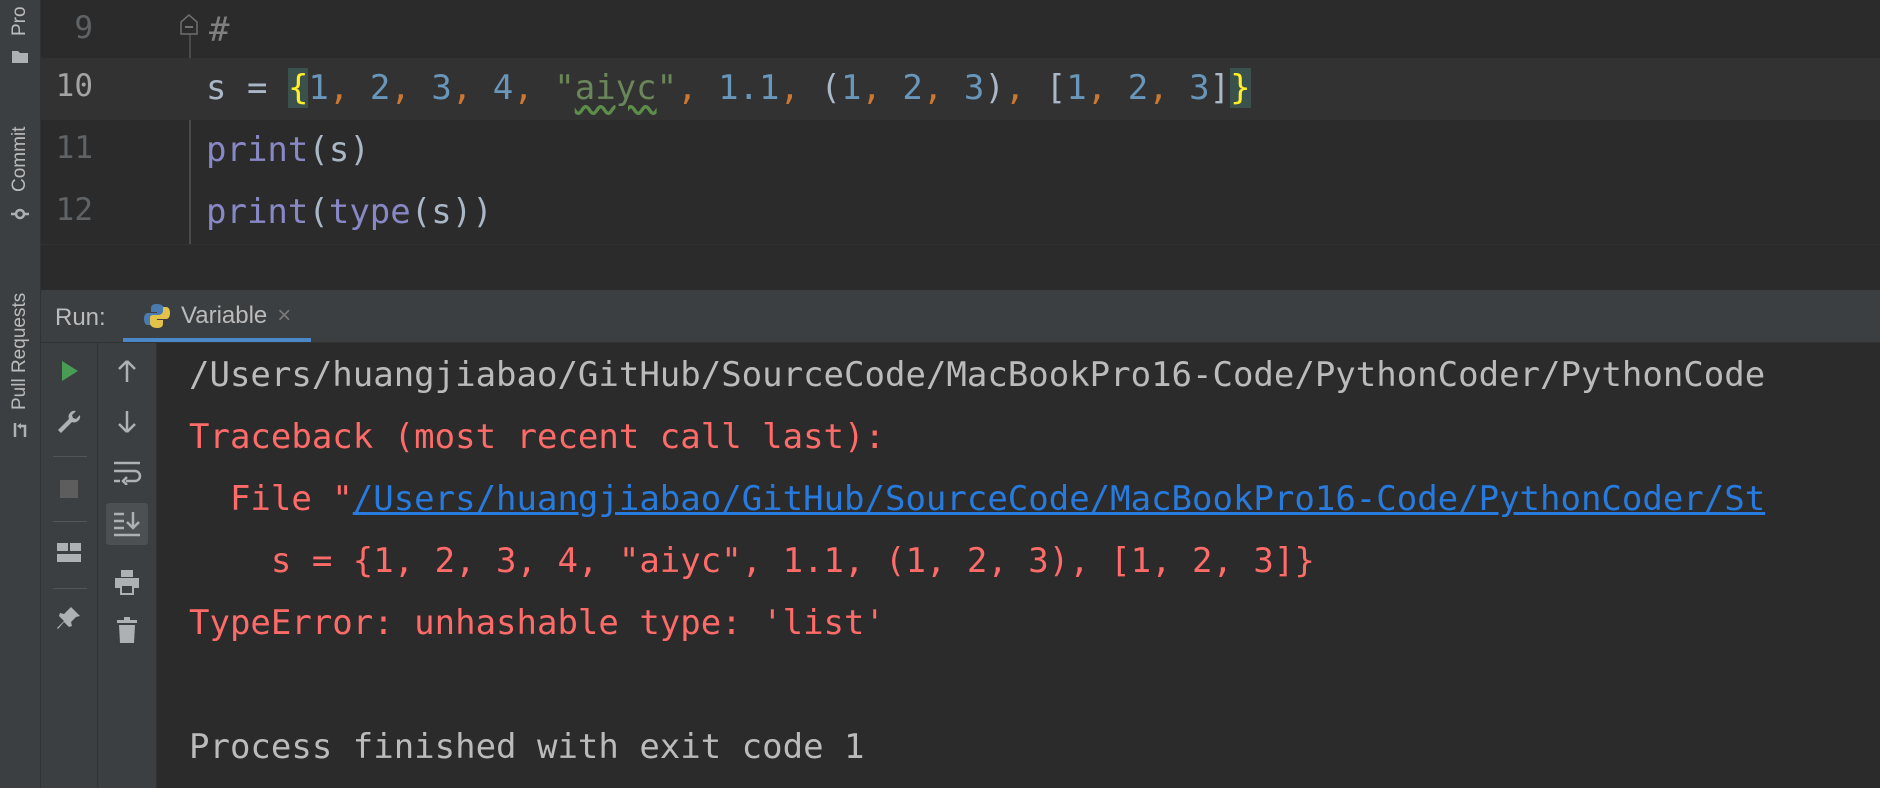 The width and height of the screenshot is (1880, 788). What do you see at coordinates (537, 623) in the screenshot?
I see `console-error-line: TypeError: unhashable type: 'list'` at bounding box center [537, 623].